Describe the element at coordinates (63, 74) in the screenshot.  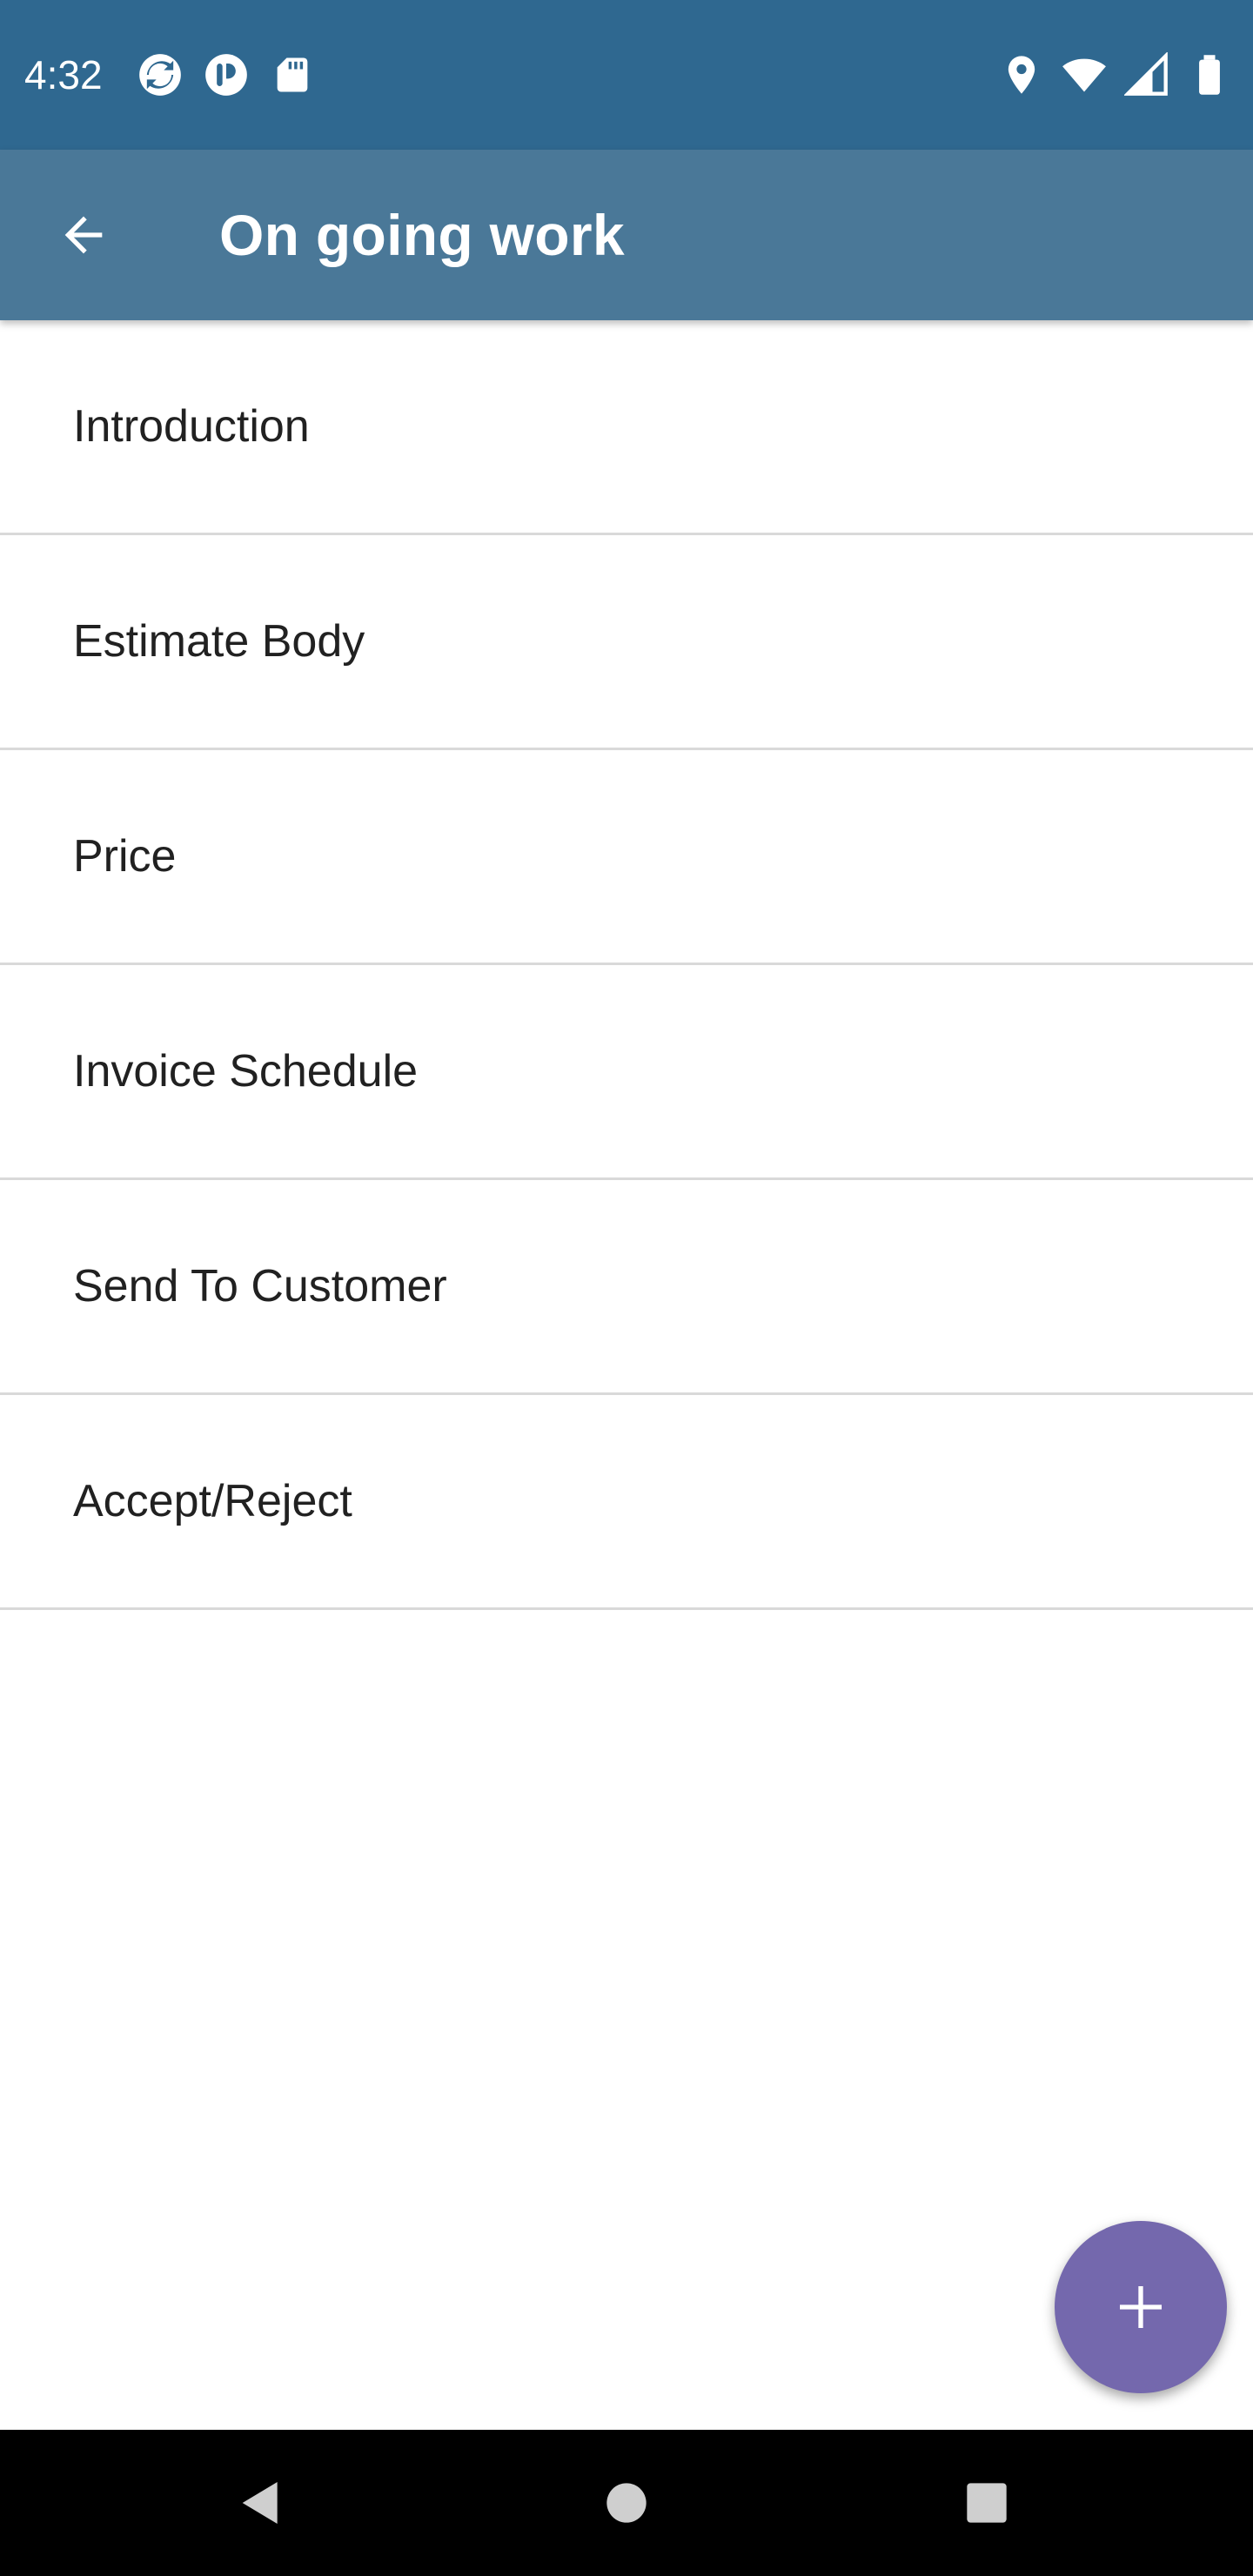
I see `status-time: 4:32` at that location.